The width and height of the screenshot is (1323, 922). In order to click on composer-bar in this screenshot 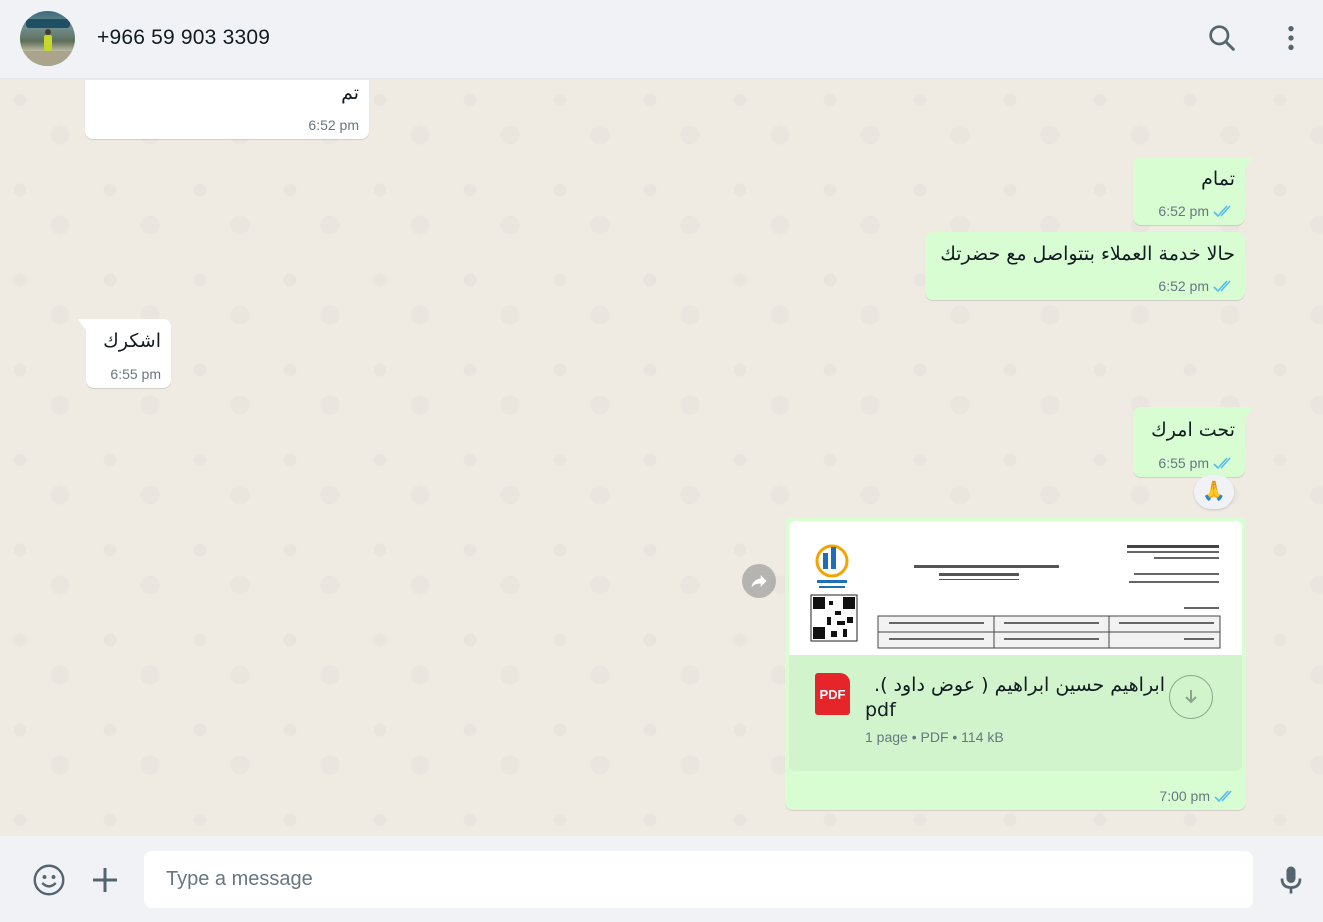, I will do `click(661, 879)`.